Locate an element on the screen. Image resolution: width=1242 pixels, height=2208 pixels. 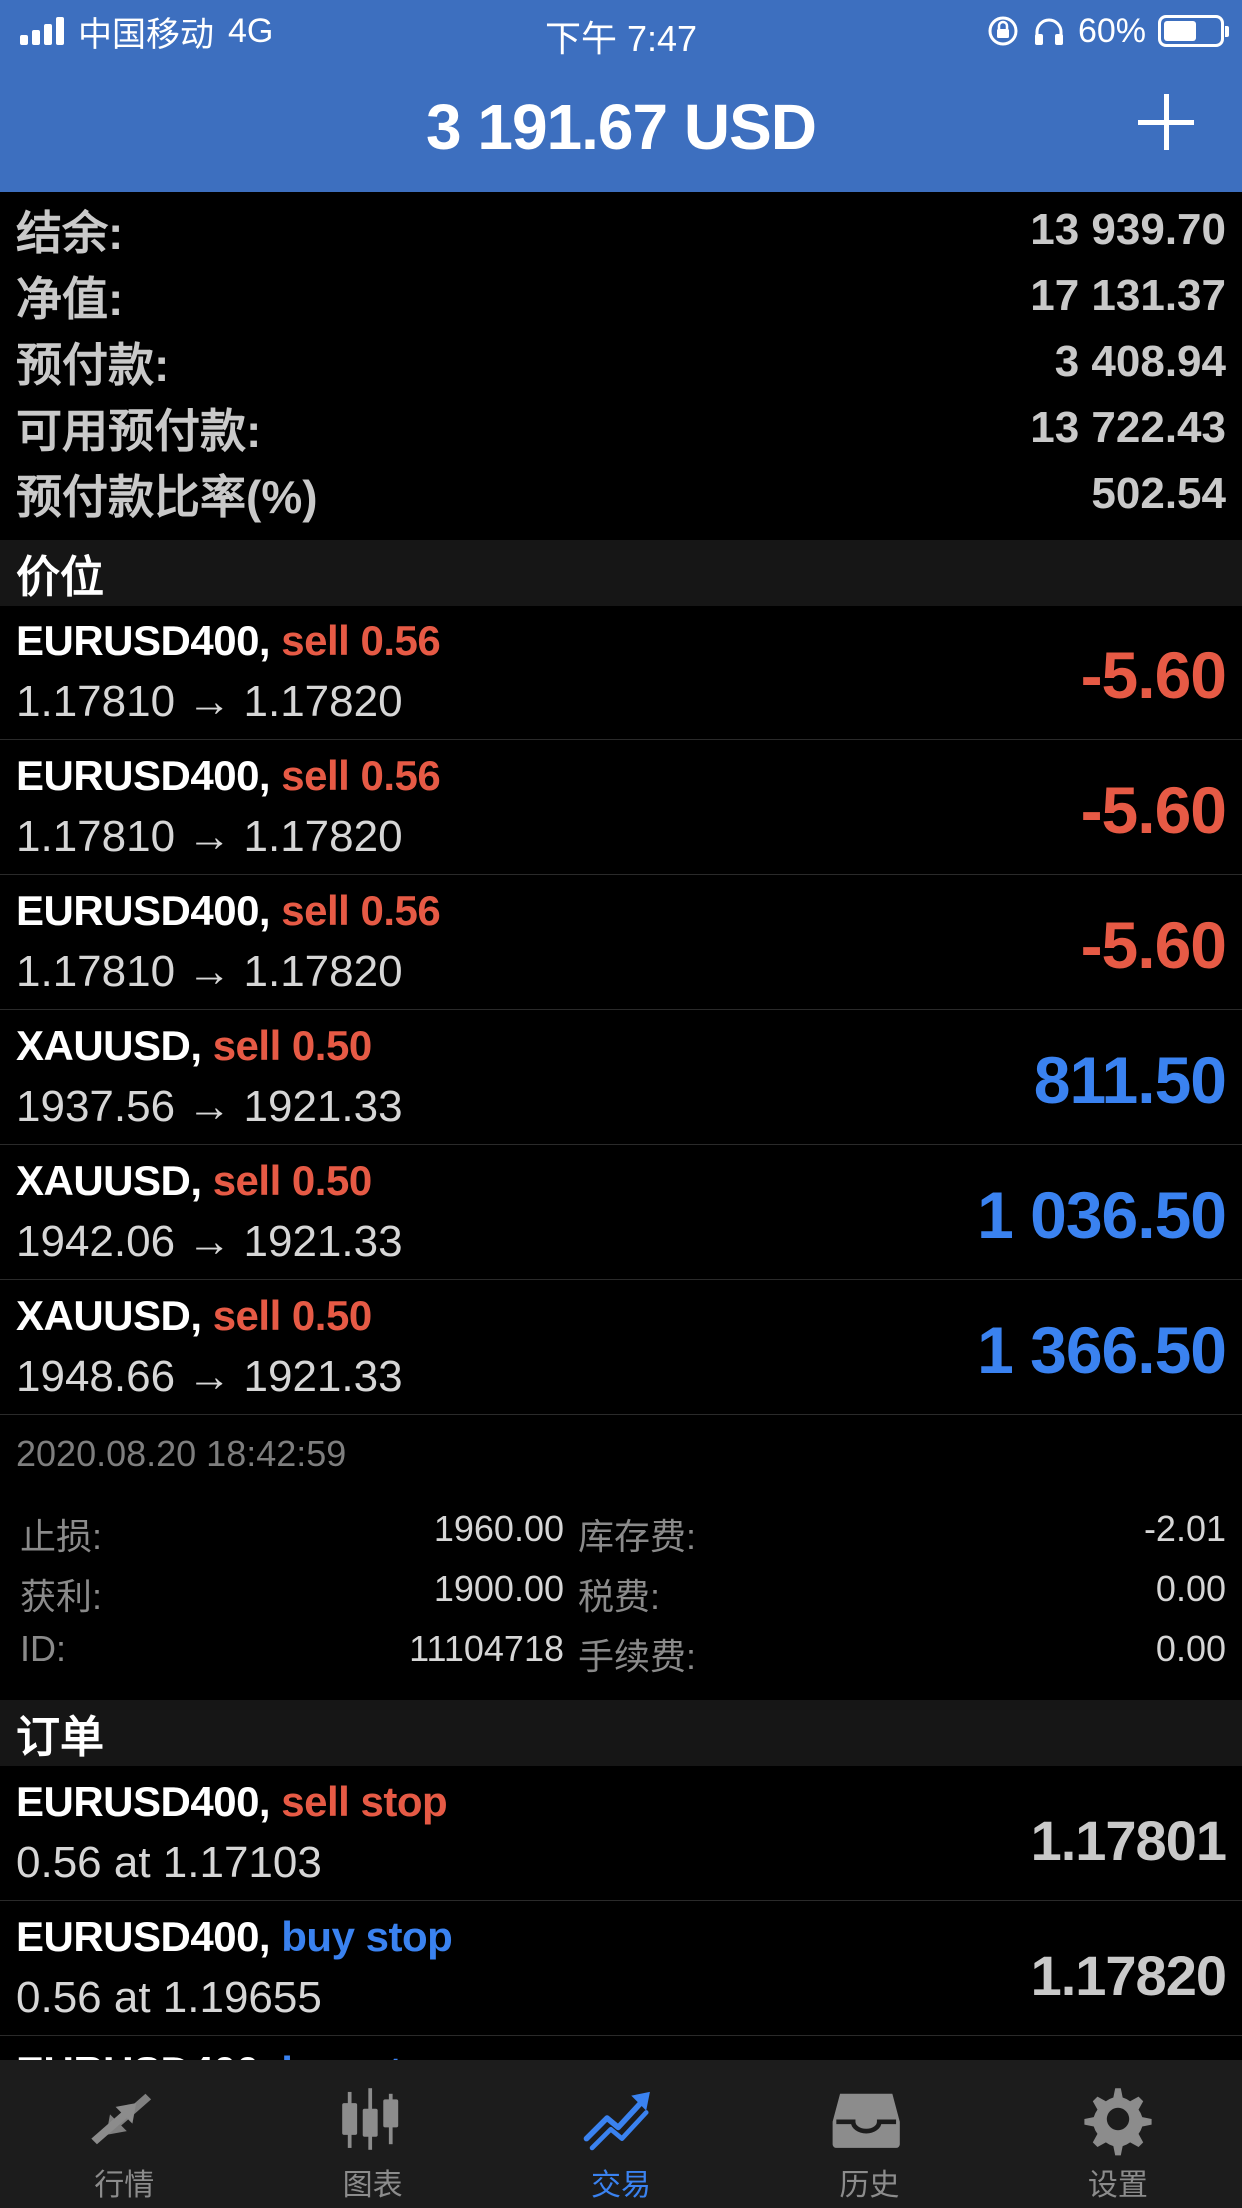
order-detail: 0.56 at 1.19655 is located at coordinates (169, 1997).